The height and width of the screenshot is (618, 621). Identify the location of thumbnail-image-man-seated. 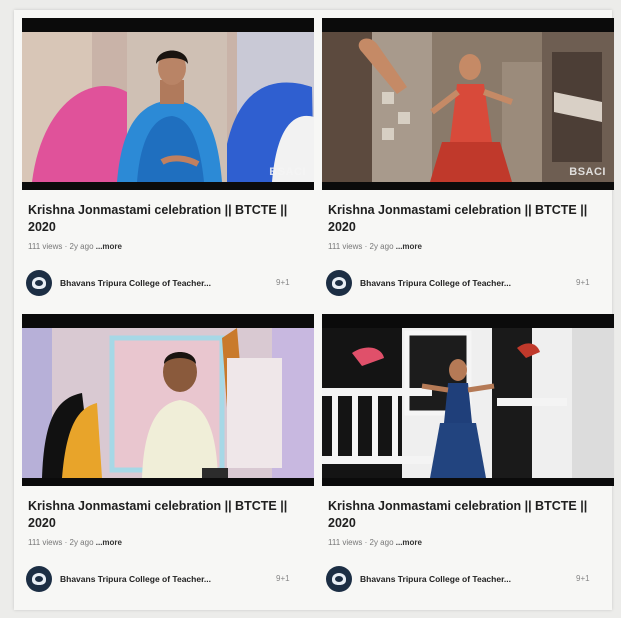
(168, 403).